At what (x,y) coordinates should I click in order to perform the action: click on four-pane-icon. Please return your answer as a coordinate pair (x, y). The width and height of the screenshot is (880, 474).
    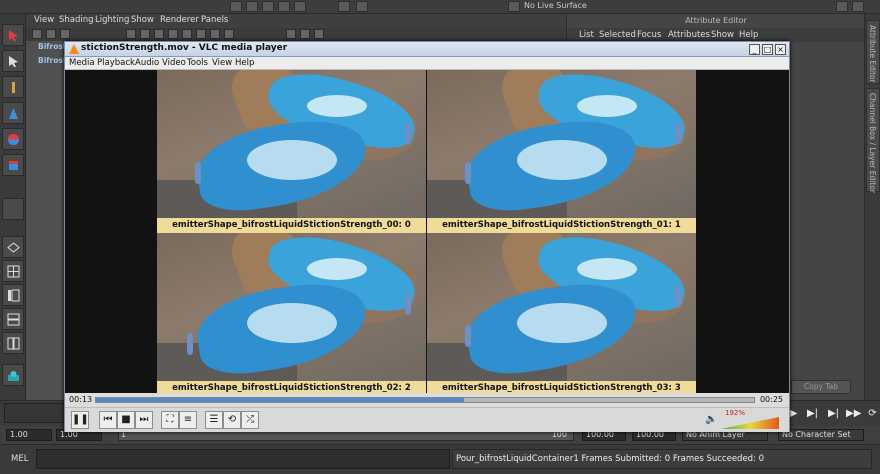
    Looking at the image, I should click on (13, 271).